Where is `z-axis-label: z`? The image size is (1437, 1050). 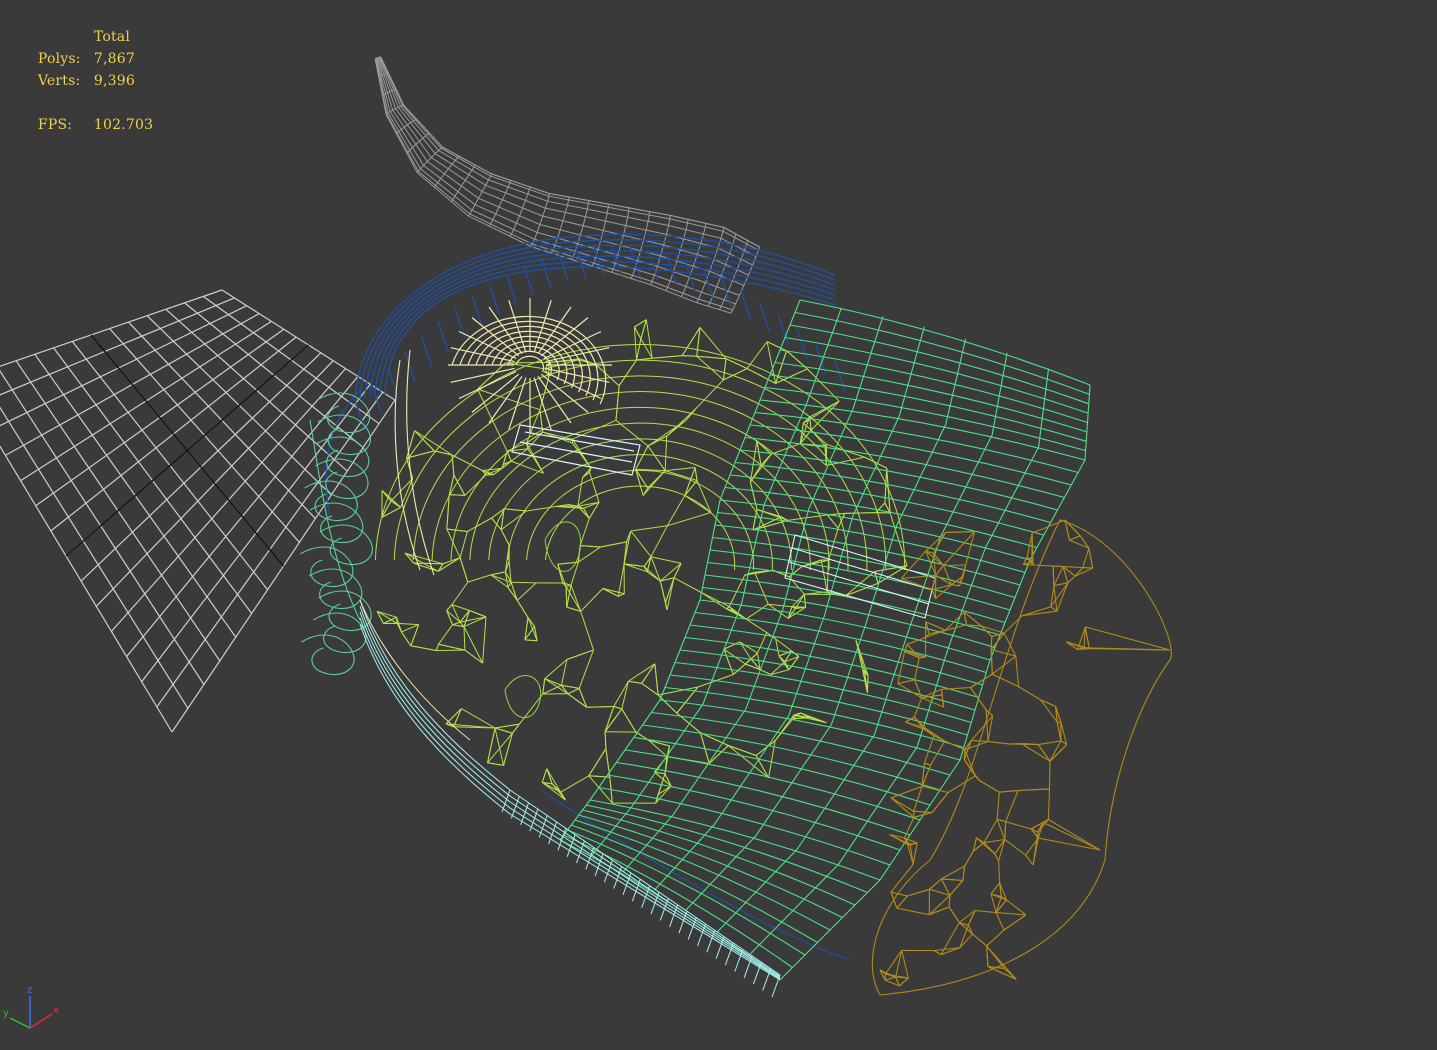 z-axis-label: z is located at coordinates (29, 990).